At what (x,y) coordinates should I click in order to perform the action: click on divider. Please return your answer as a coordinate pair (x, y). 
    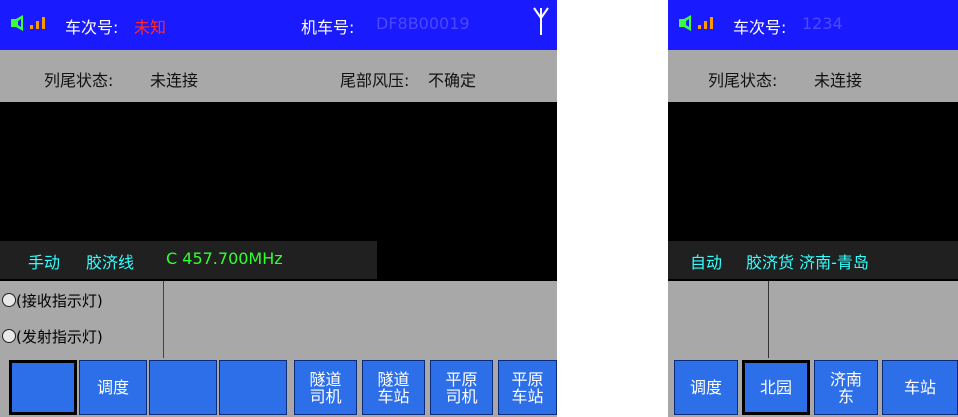
    Looking at the image, I should click on (768, 319).